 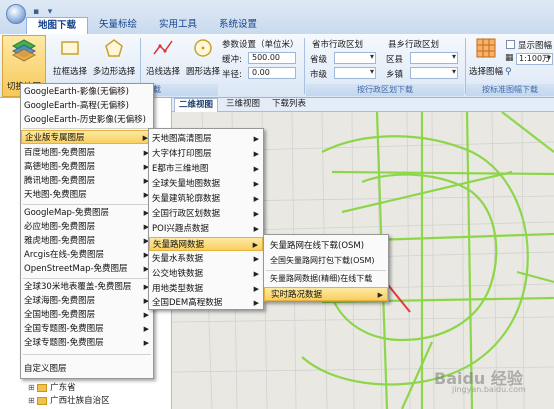 I want to click on magnifier-icon: ⚲, so click(x=508, y=72).